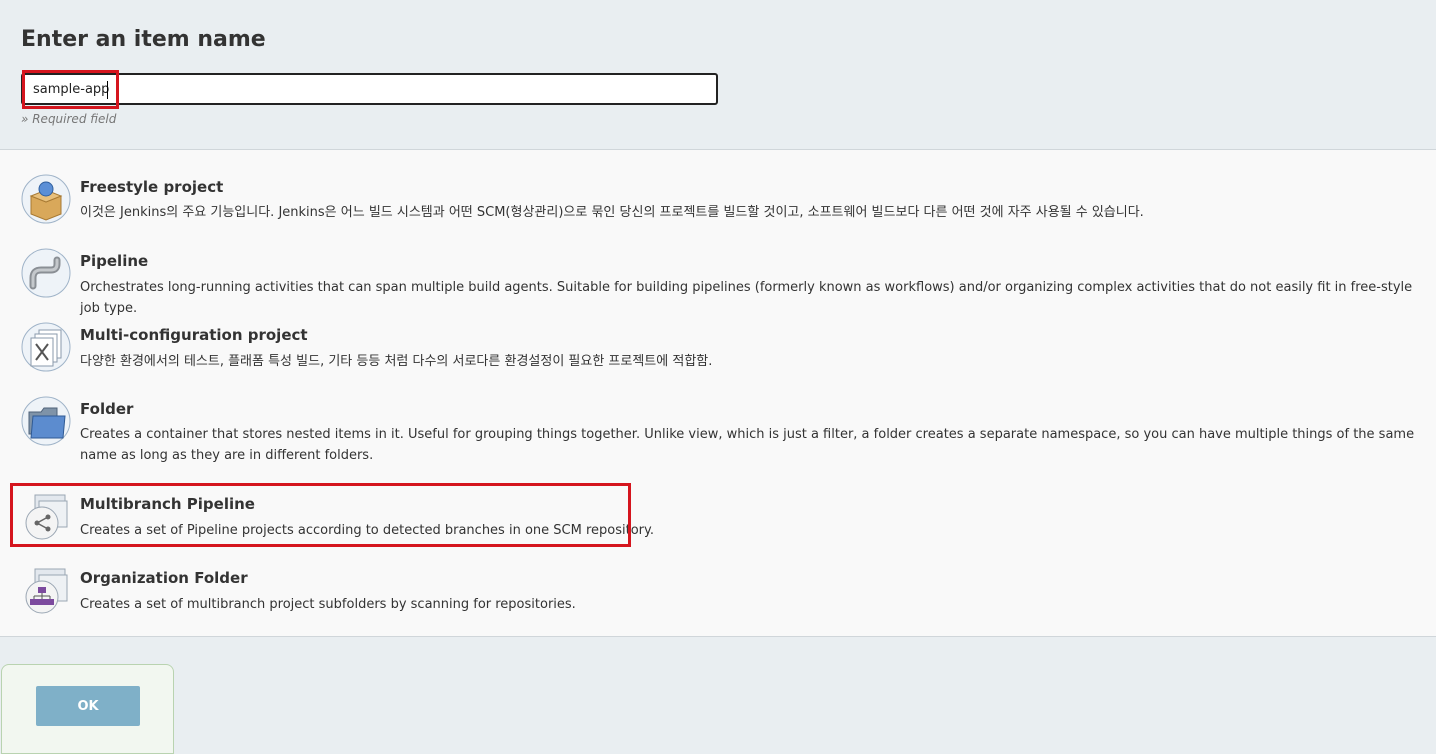  Describe the element at coordinates (152, 187) in the screenshot. I see `item-type-title: Freestyle project` at that location.